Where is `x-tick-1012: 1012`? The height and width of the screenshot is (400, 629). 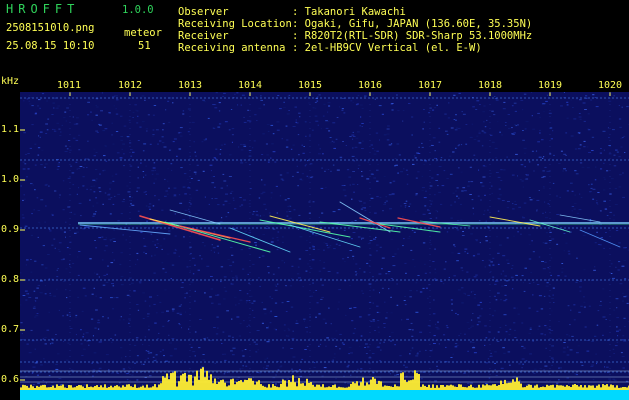
x-tick-1012: 1012 is located at coordinates (130, 85).